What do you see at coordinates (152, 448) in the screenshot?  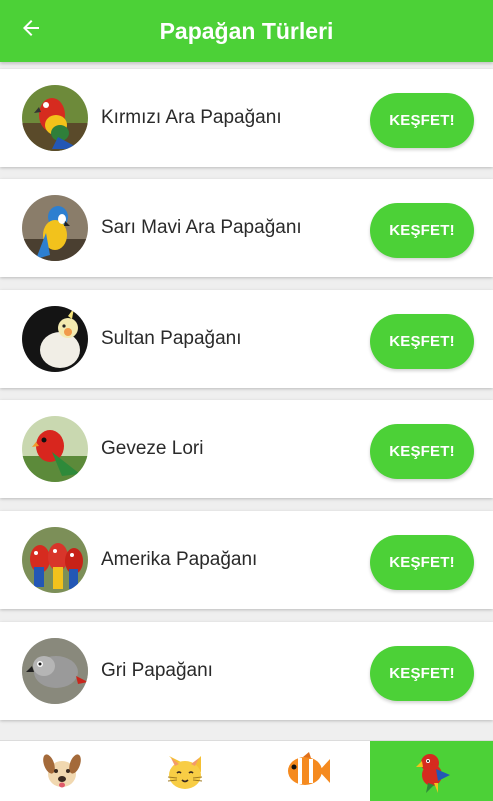 I see `parrot-name: Geveze Lori` at bounding box center [152, 448].